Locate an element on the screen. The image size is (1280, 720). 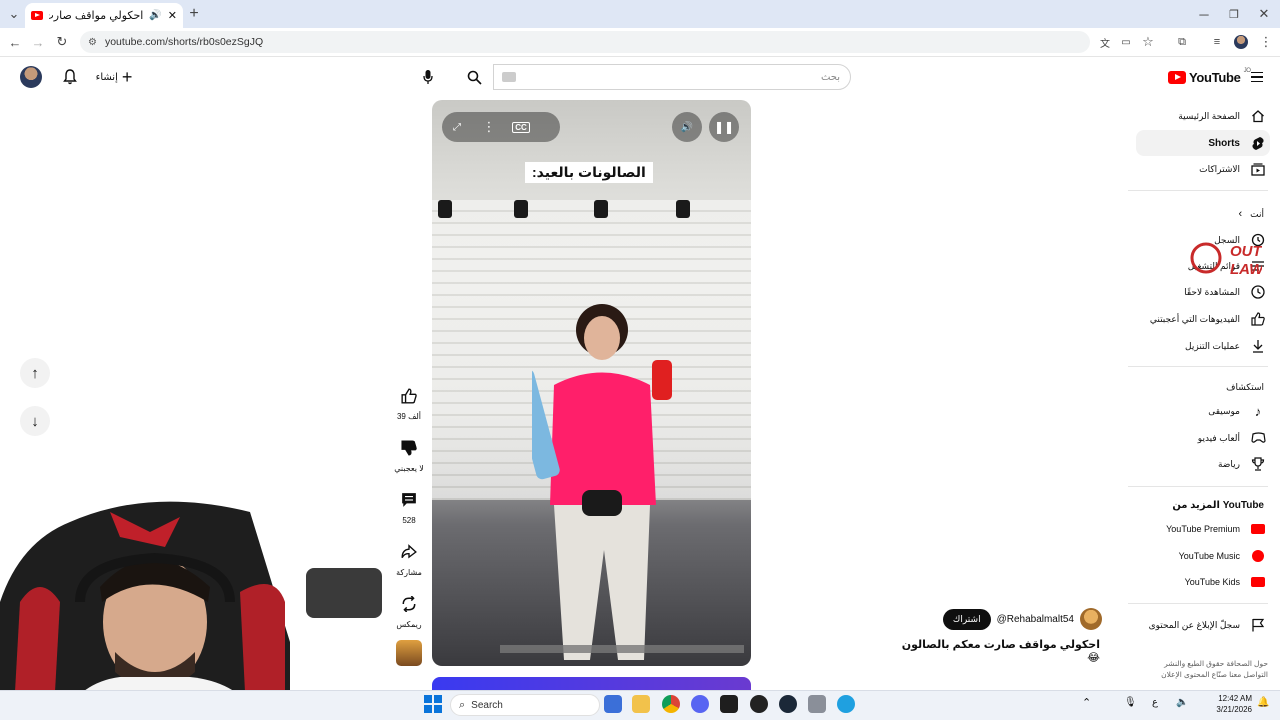
browser-menu-icon: ⋮ is located at coordinates (1266, 42).